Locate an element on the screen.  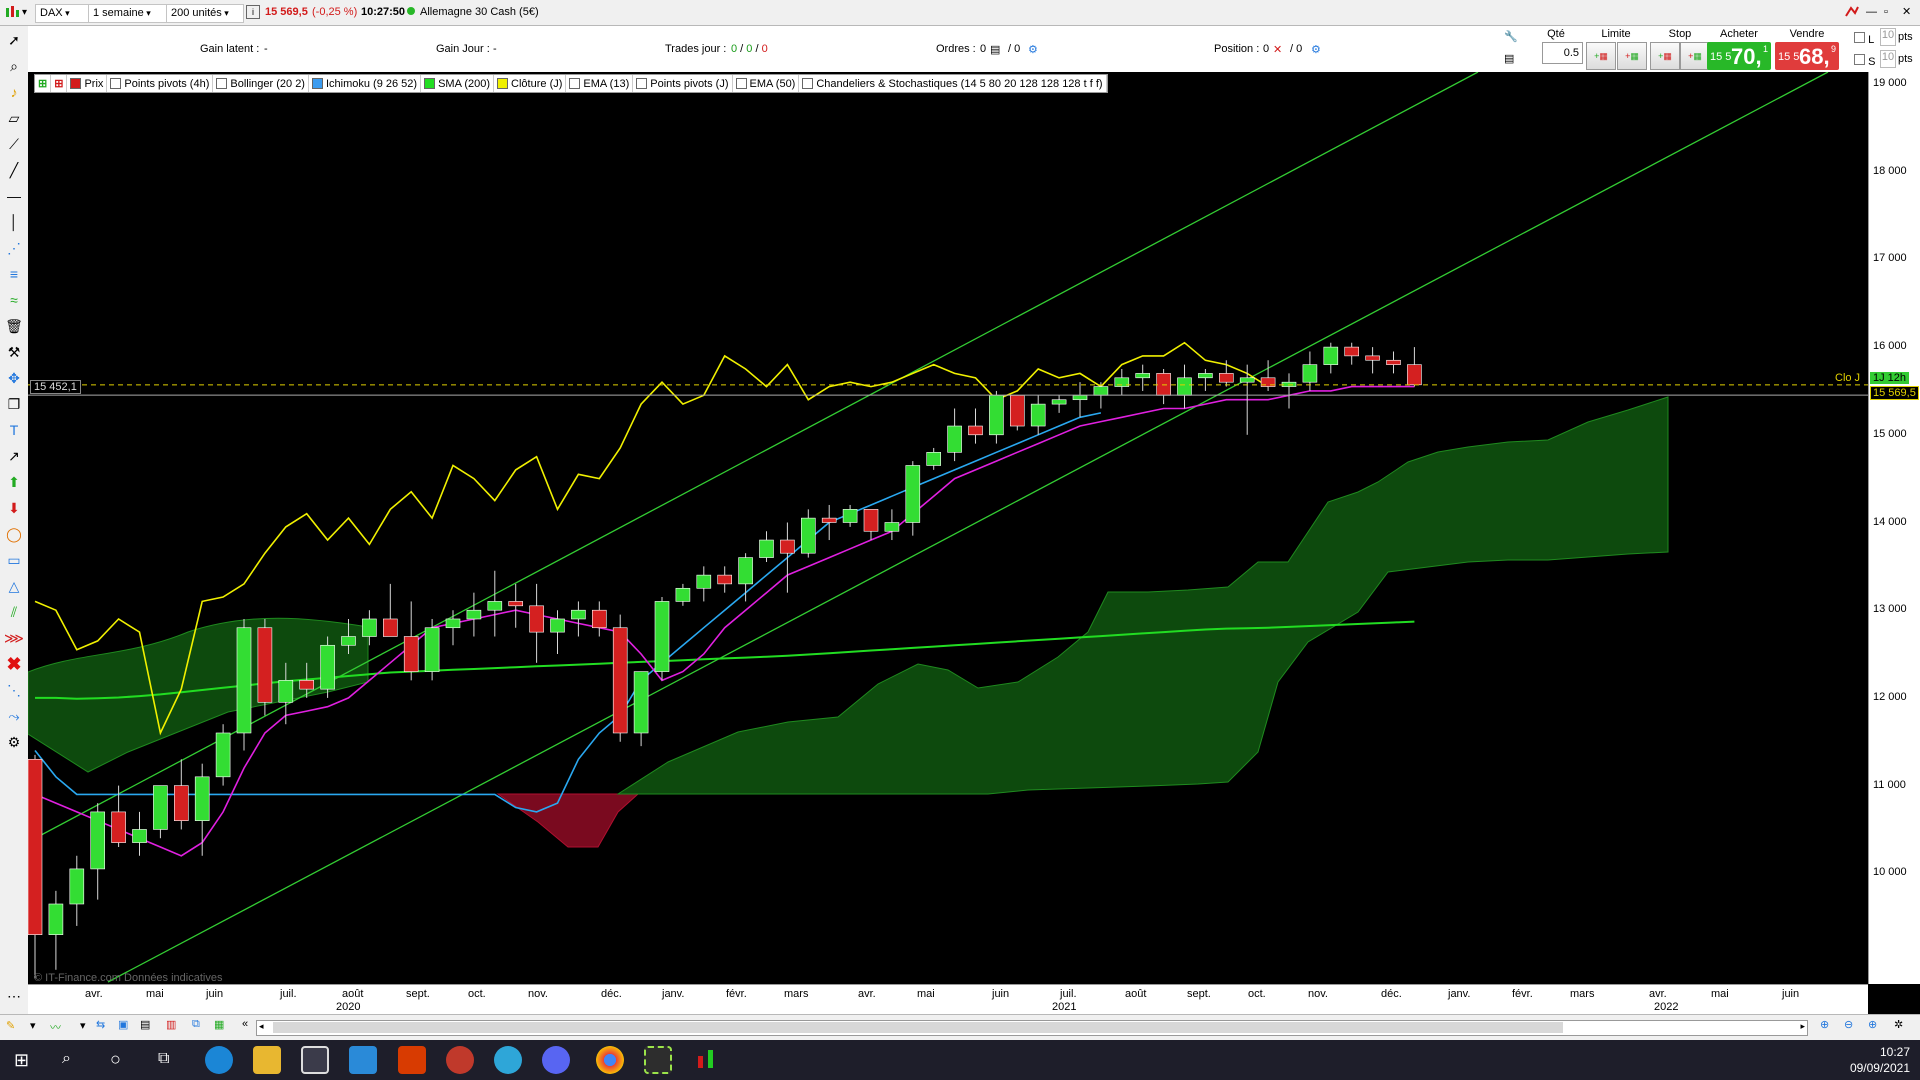
sell-button: 15 5 68, 9 is located at coordinates (1807, 56).